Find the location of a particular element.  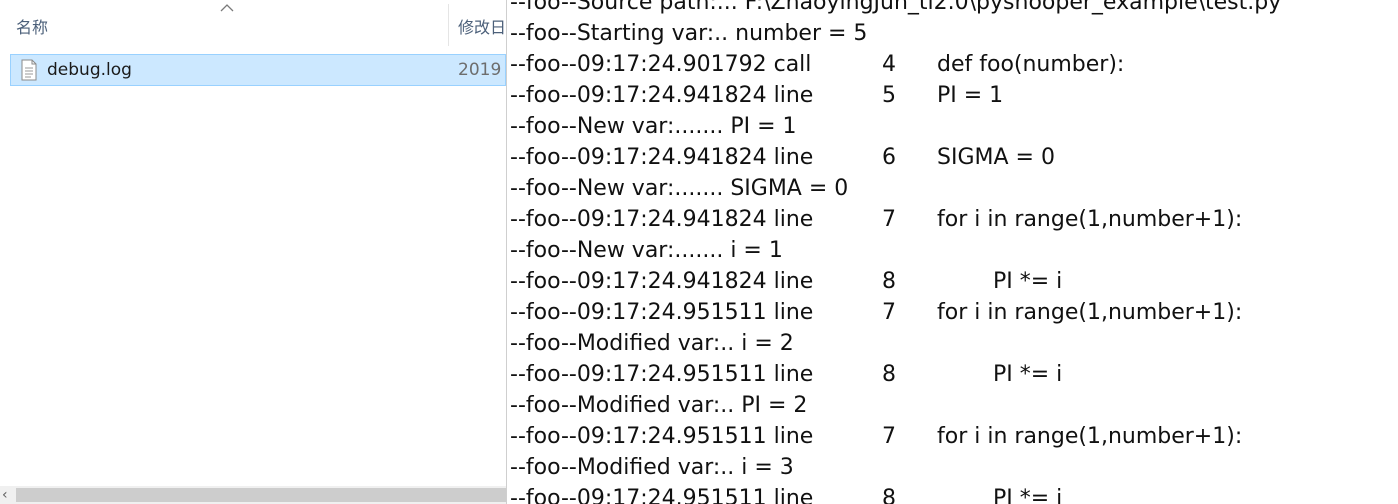

log-line-number: 6 is located at coordinates (889, 157).